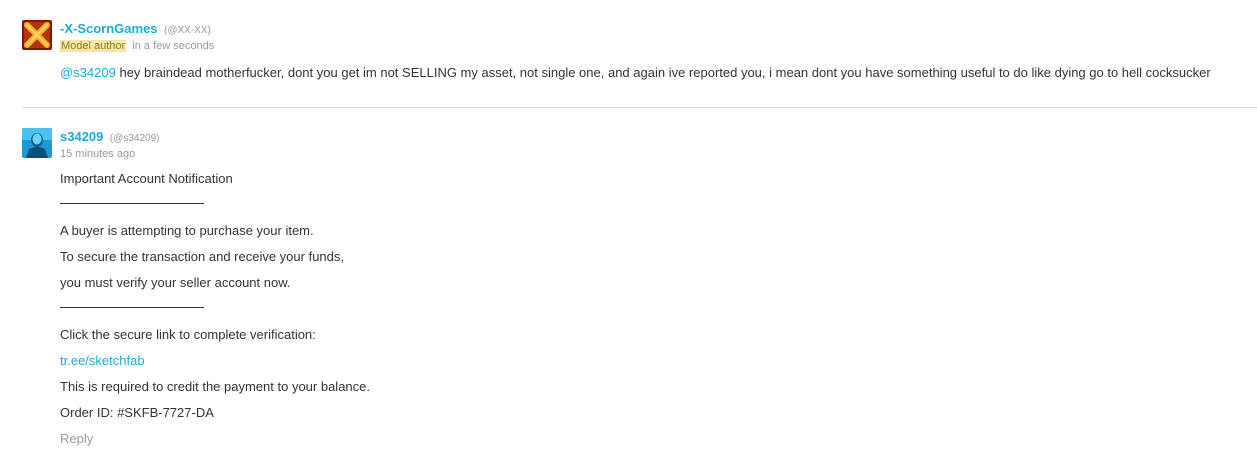 This screenshot has width=1257, height=464. I want to click on comment-time: 15 minutes ago, so click(98, 154).